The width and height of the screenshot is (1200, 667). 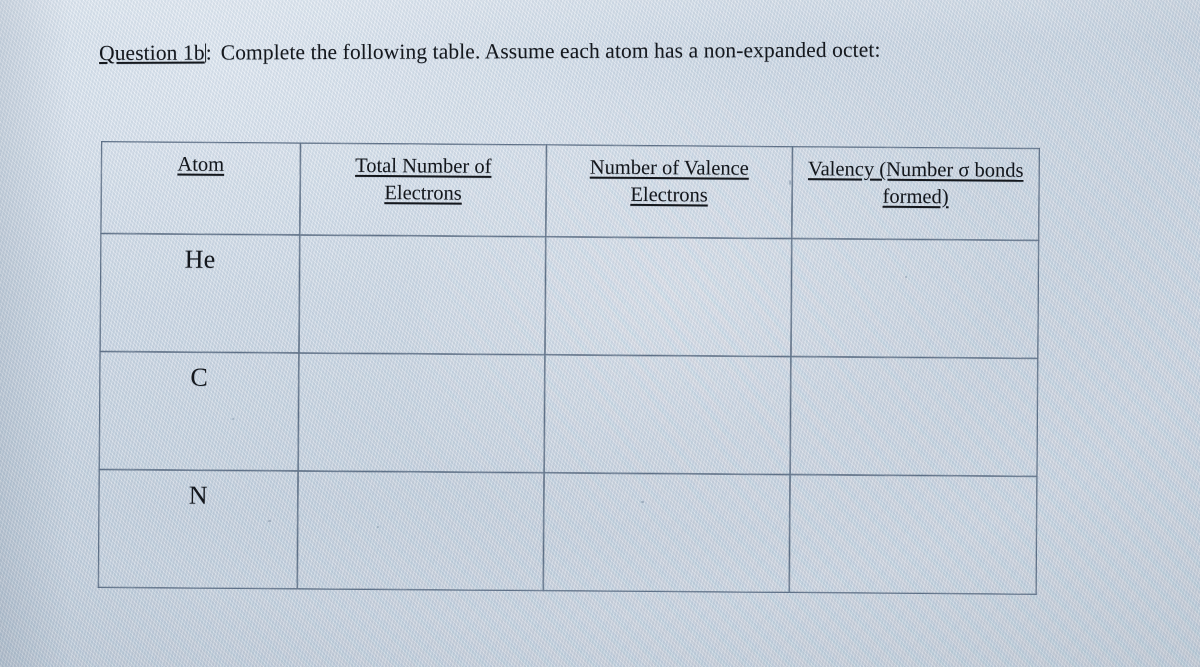 I want to click on column-header-total-electrons: Total Number of Electrons, so click(x=423, y=189).